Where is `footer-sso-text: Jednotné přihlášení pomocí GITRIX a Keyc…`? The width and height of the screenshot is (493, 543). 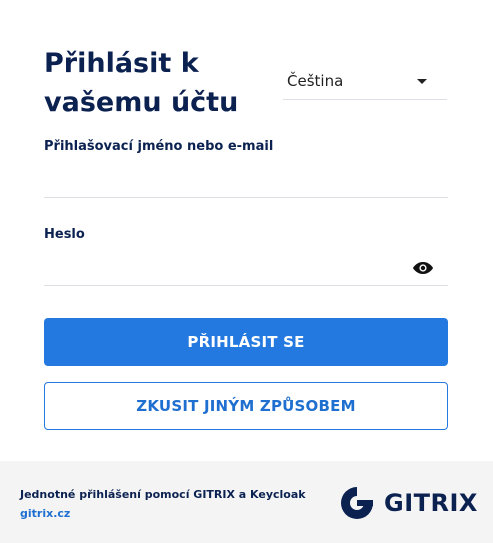
footer-sso-text: Jednotné přihlášení pomocí GITRIX a Keyc… is located at coordinates (163, 494).